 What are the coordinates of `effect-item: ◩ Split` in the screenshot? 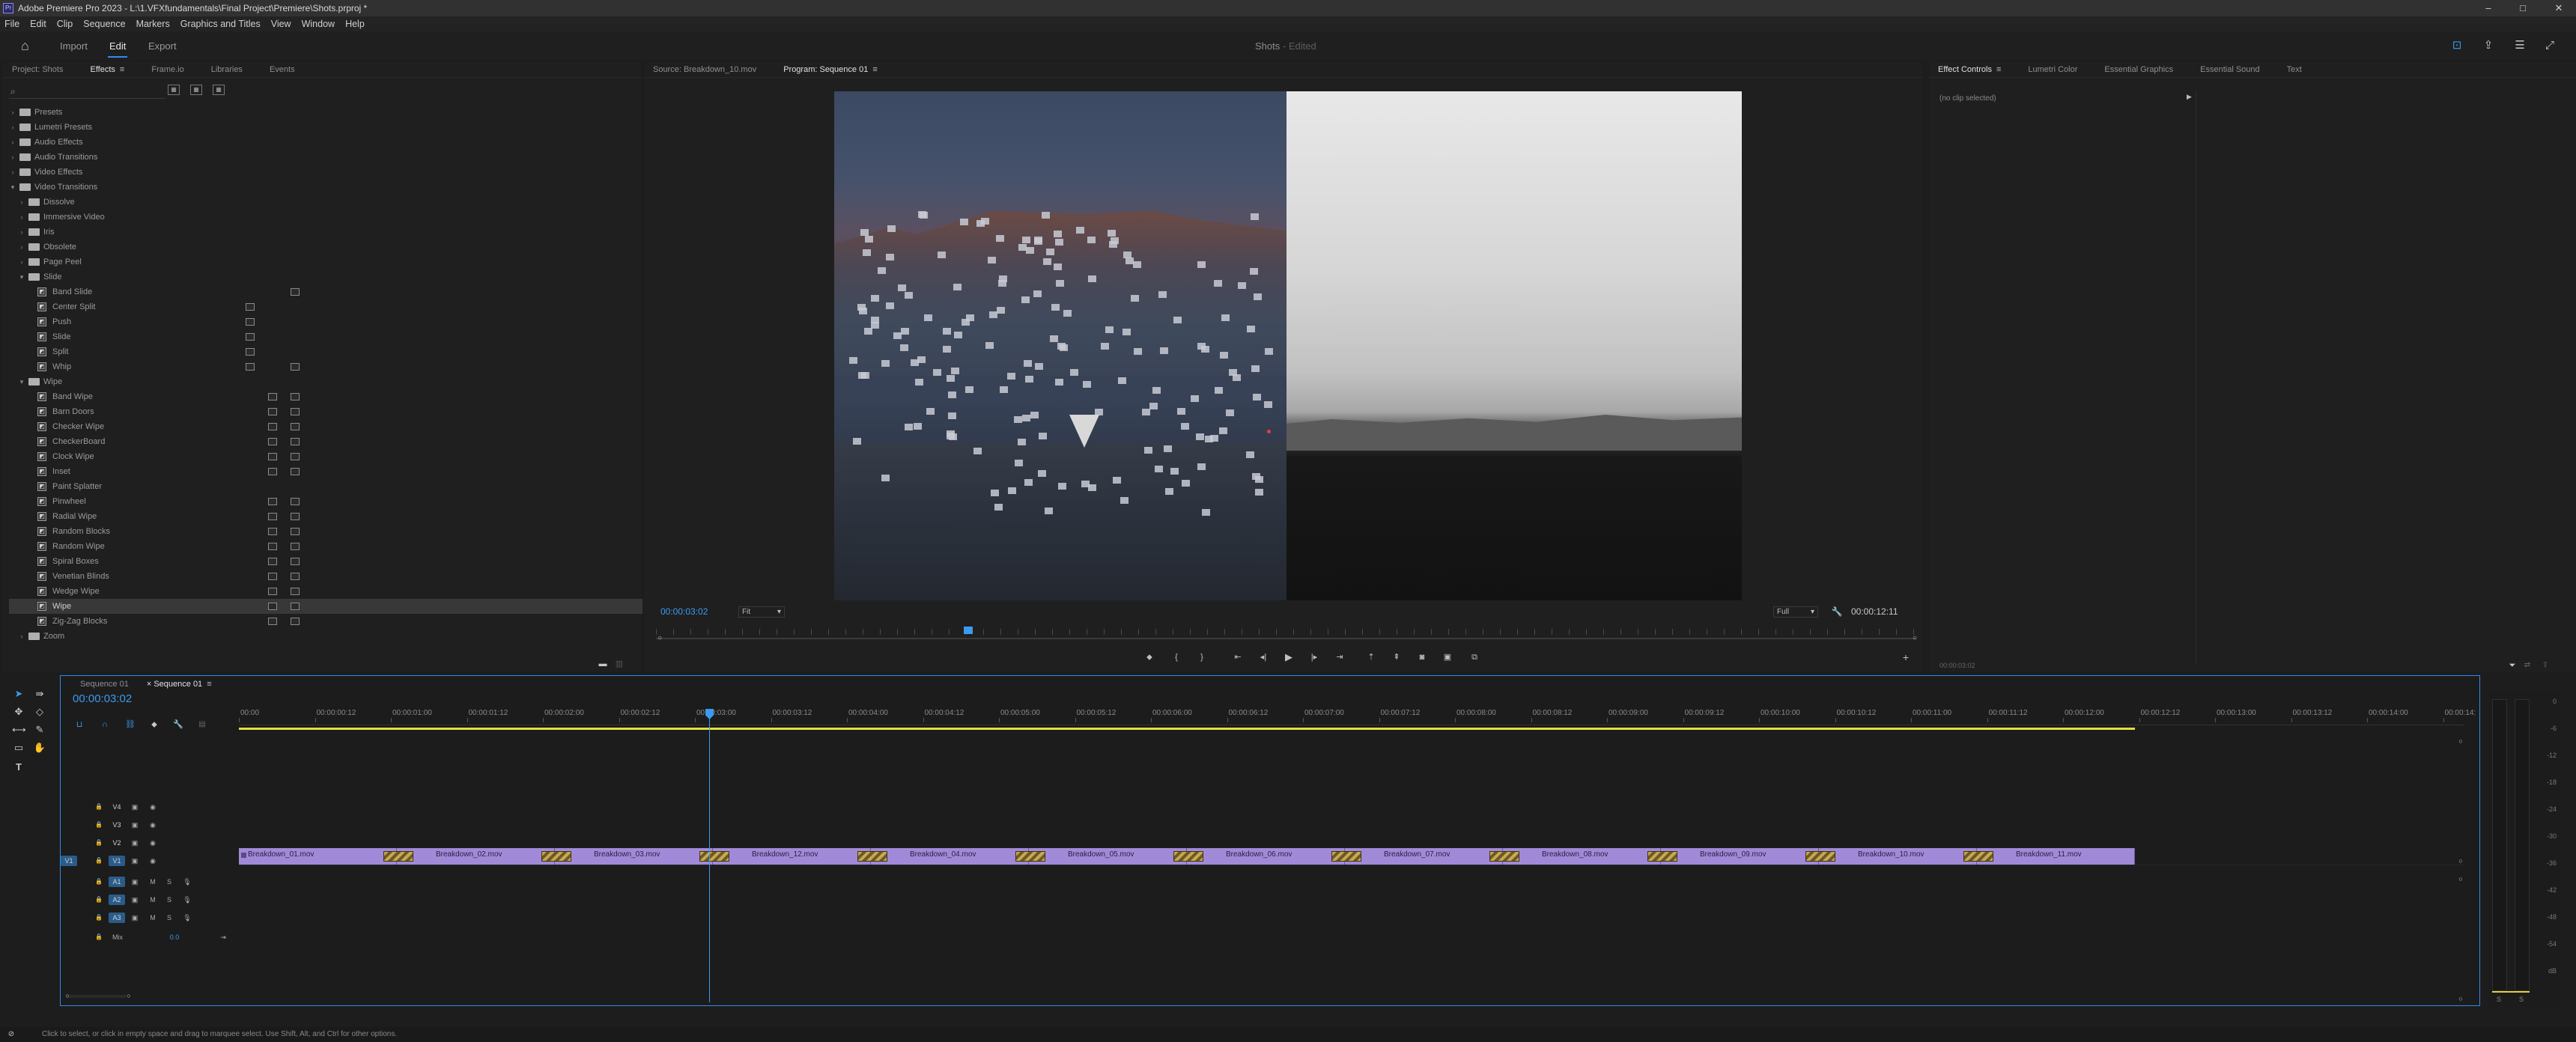 It's located at (326, 351).